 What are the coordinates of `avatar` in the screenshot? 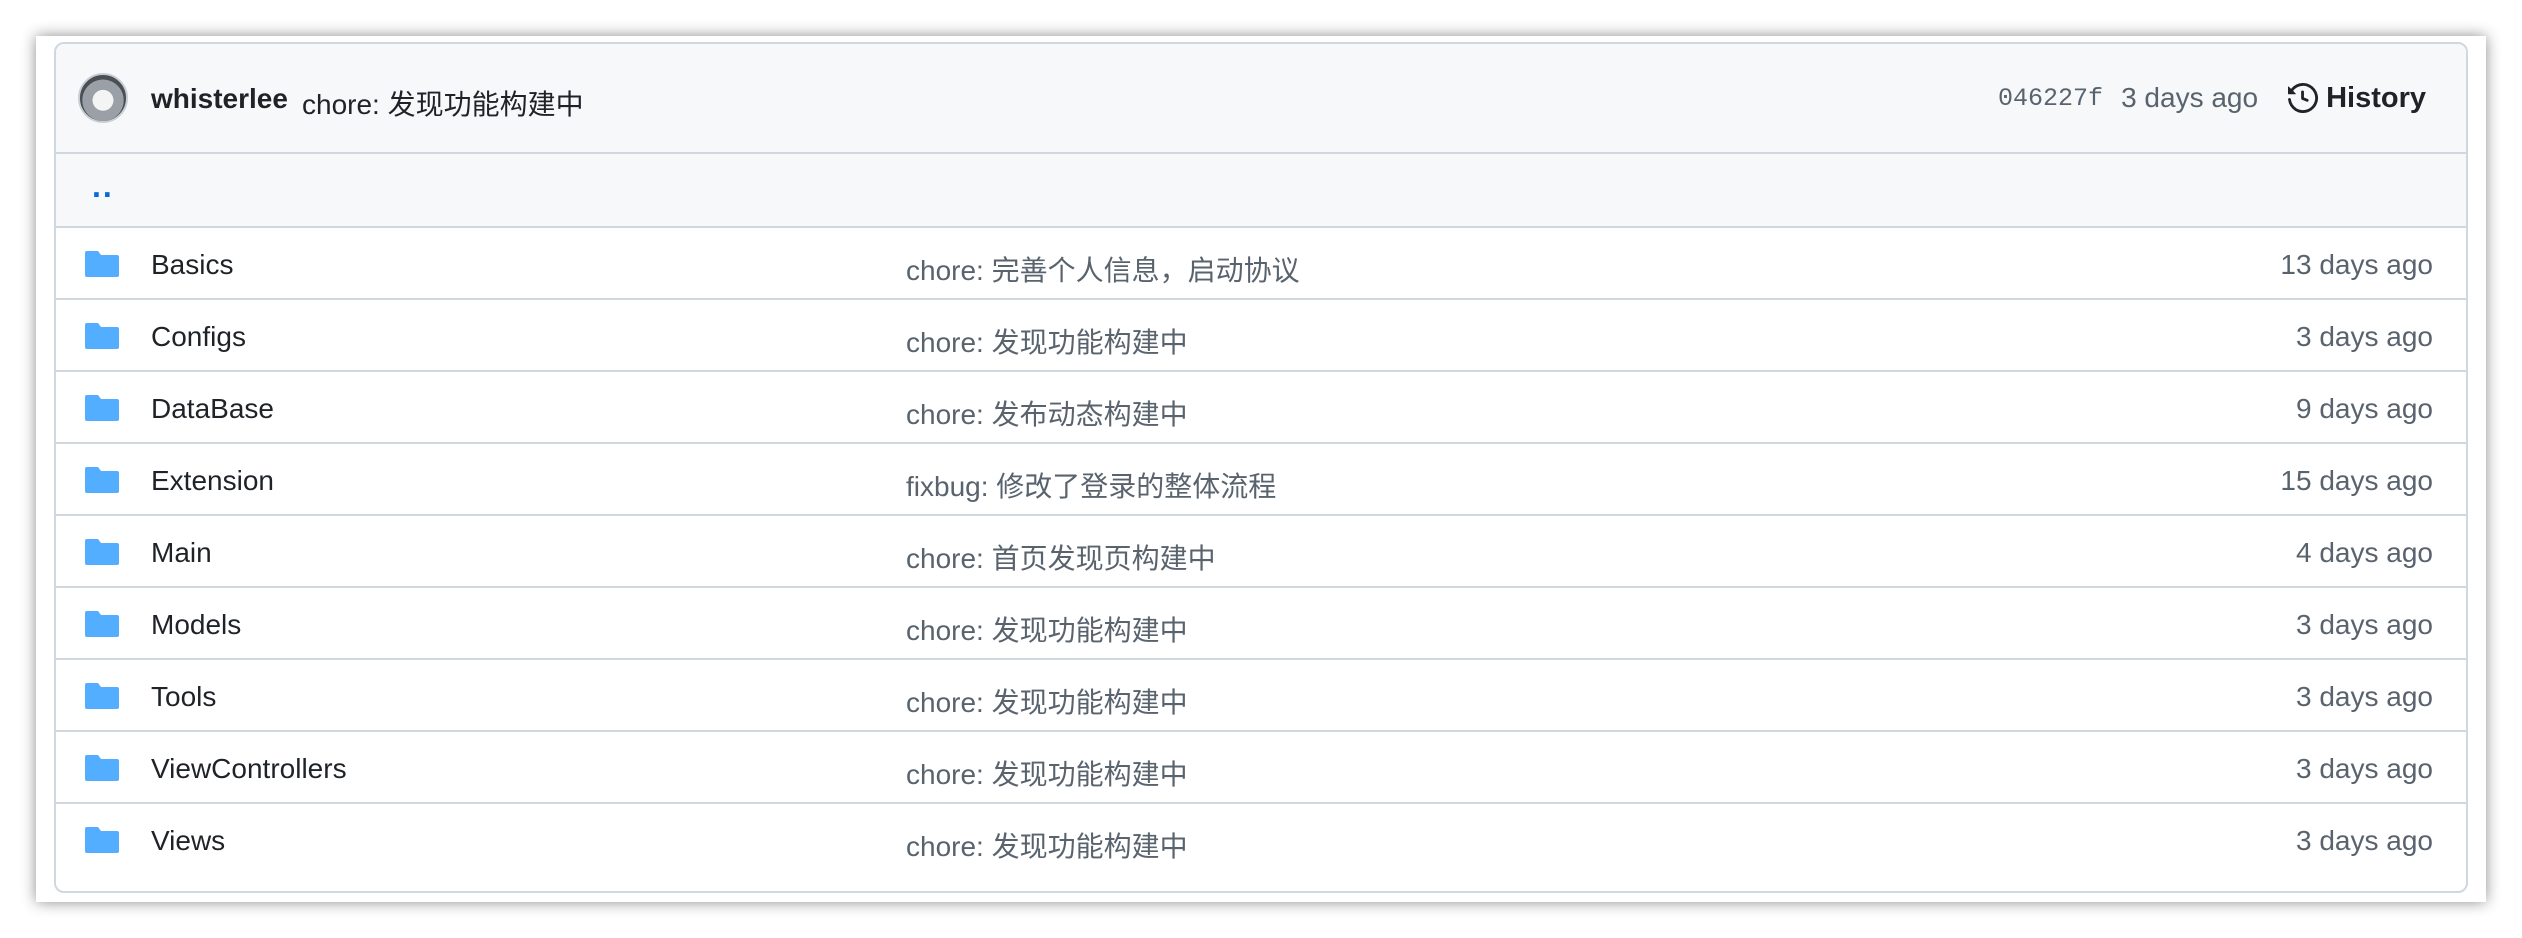 It's located at (103, 98).